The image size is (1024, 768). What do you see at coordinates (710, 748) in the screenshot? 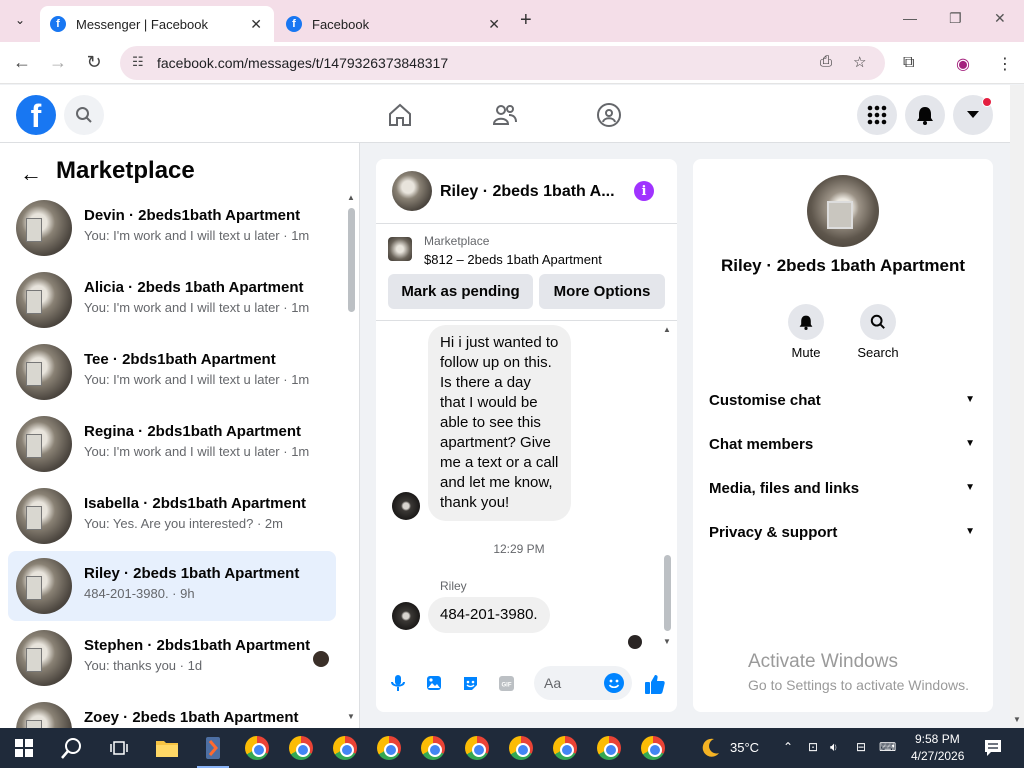
I see `weather-moon-icon` at bounding box center [710, 748].